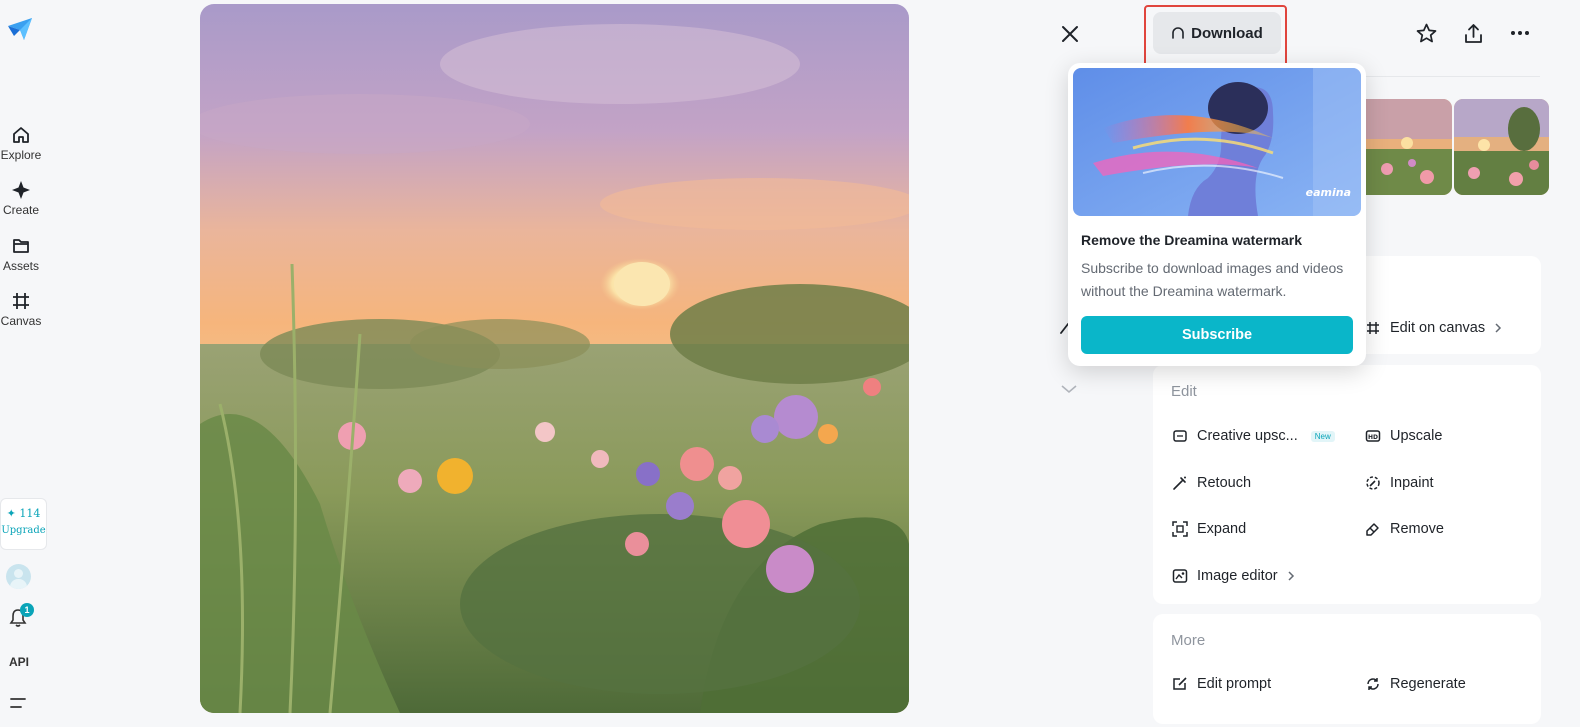 The image size is (1580, 727). What do you see at coordinates (1180, 436) in the screenshot?
I see `creative-upscale-icon` at bounding box center [1180, 436].